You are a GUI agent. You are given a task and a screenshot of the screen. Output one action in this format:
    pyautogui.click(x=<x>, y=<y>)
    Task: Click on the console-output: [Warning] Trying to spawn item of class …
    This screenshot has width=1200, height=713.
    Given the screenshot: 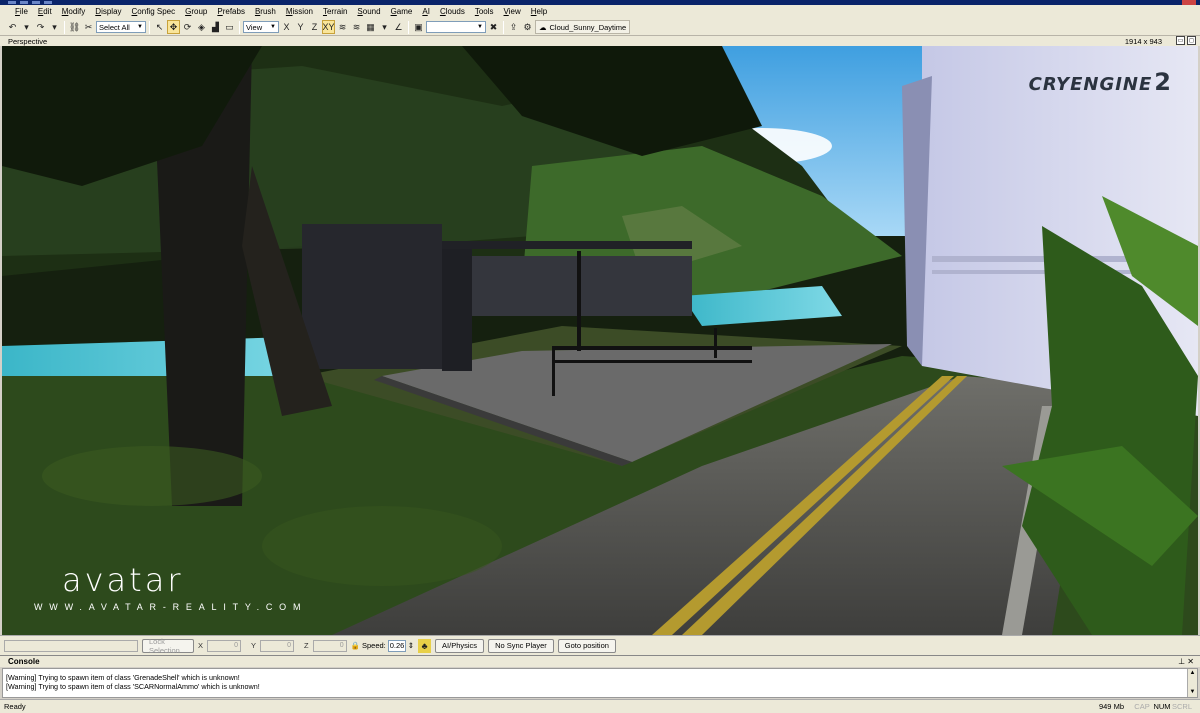 What is the action you would take?
    pyautogui.click(x=600, y=683)
    